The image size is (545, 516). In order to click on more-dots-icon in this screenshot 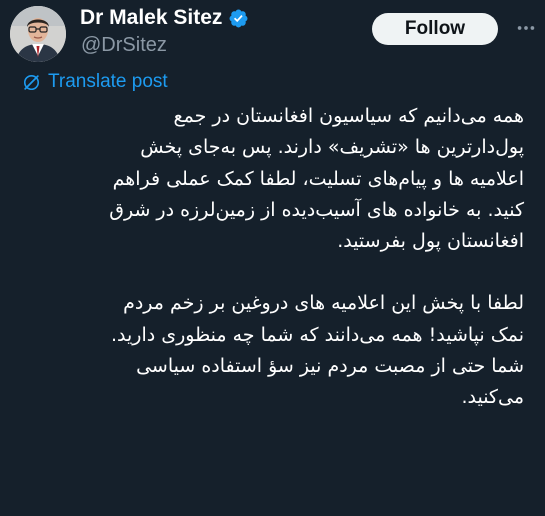, I will do `click(526, 28)`.